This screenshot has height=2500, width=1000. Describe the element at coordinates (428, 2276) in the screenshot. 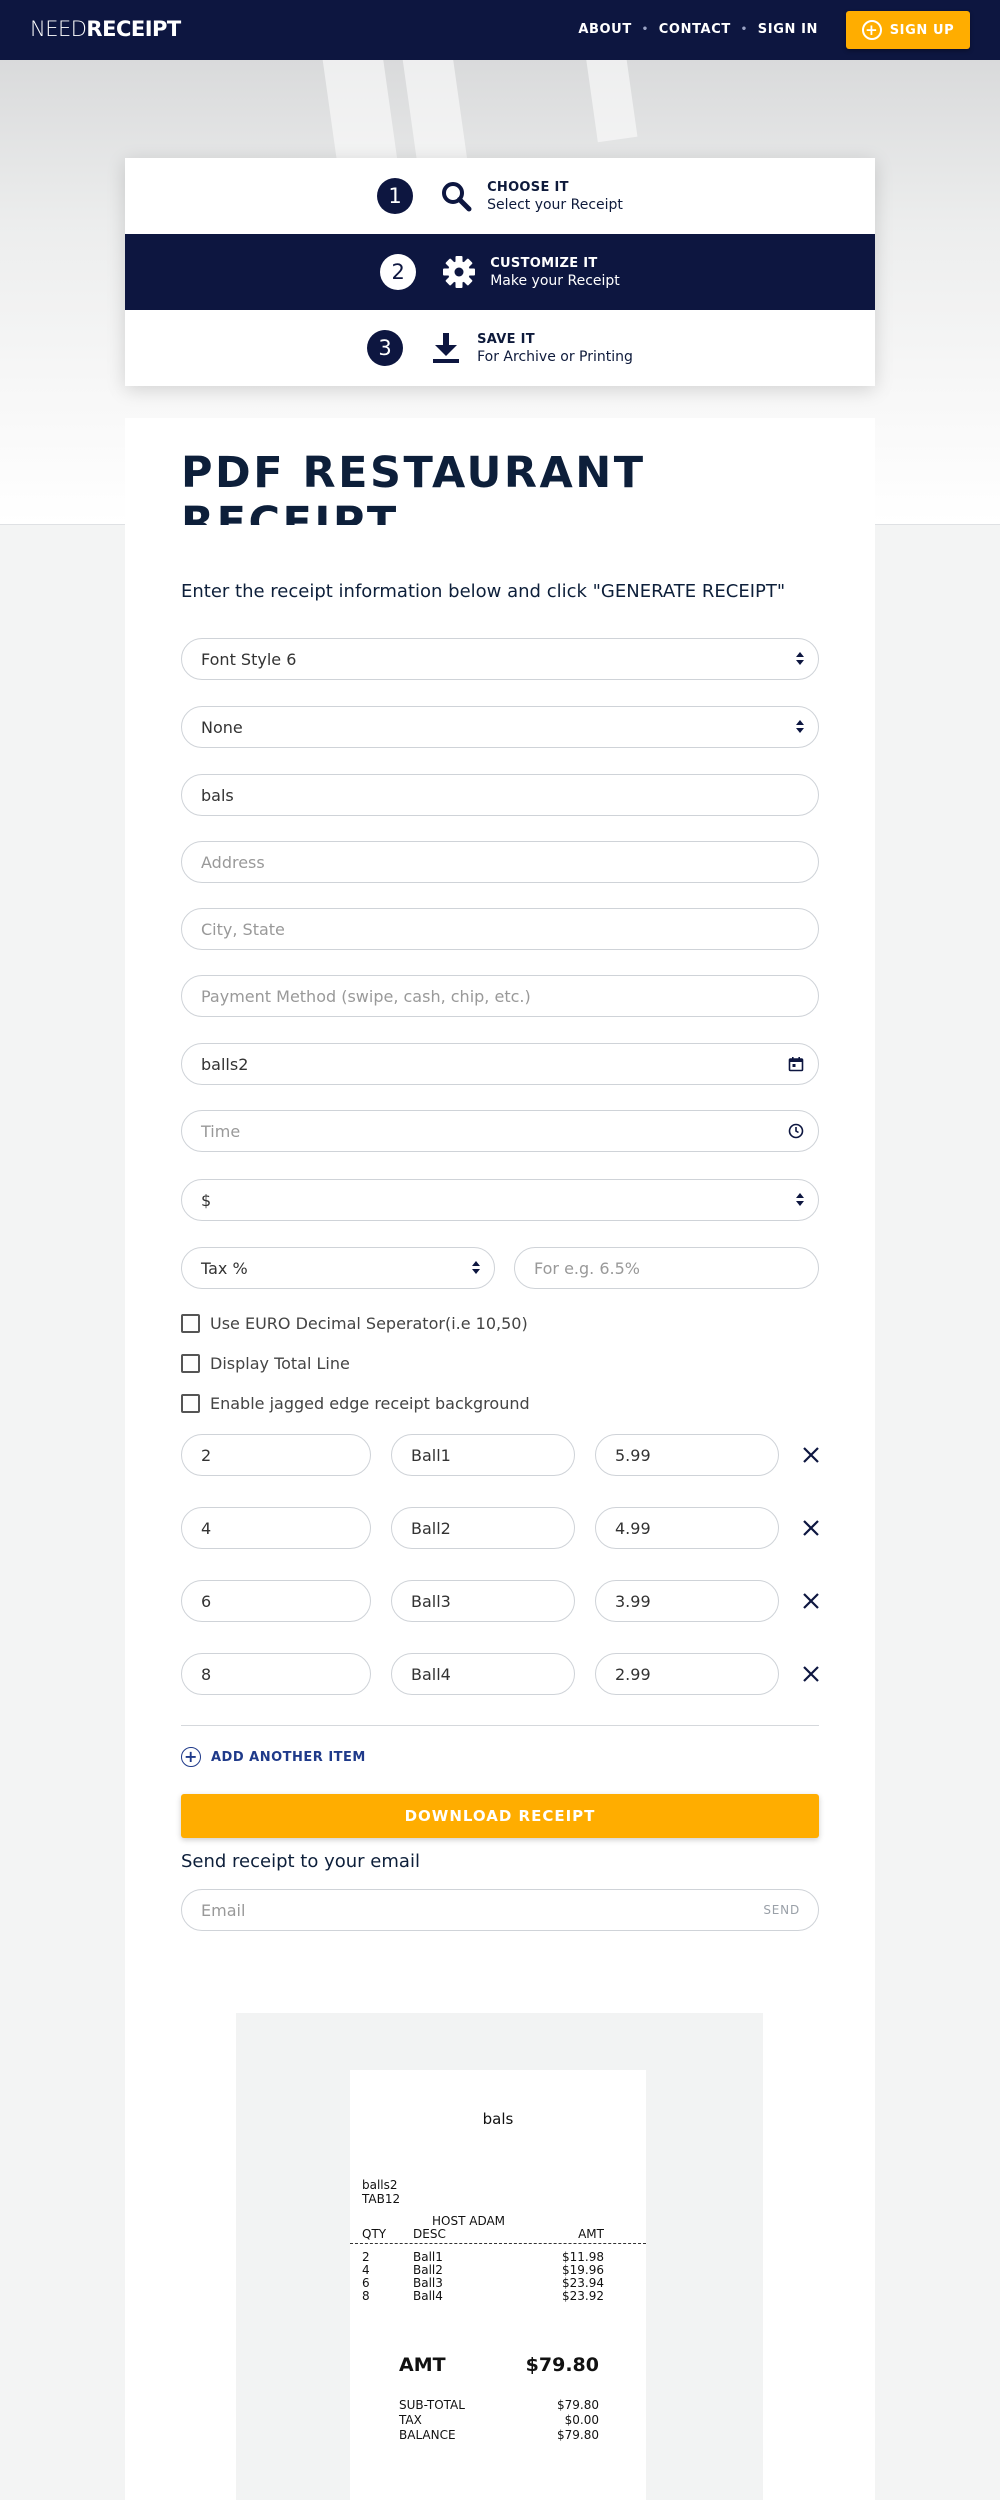

I see `receipt-desc-column: Ball1 Ball2 Ball3 Ball4` at that location.